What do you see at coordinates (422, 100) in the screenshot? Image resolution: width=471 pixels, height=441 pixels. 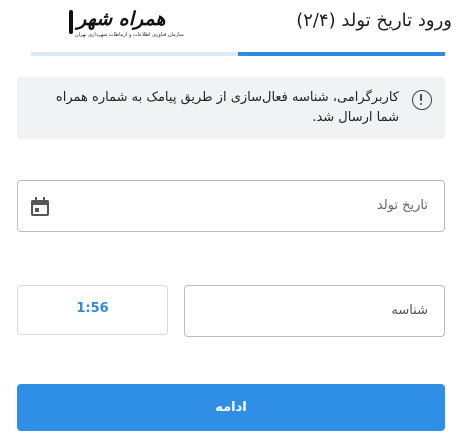 I see `info-icon` at bounding box center [422, 100].